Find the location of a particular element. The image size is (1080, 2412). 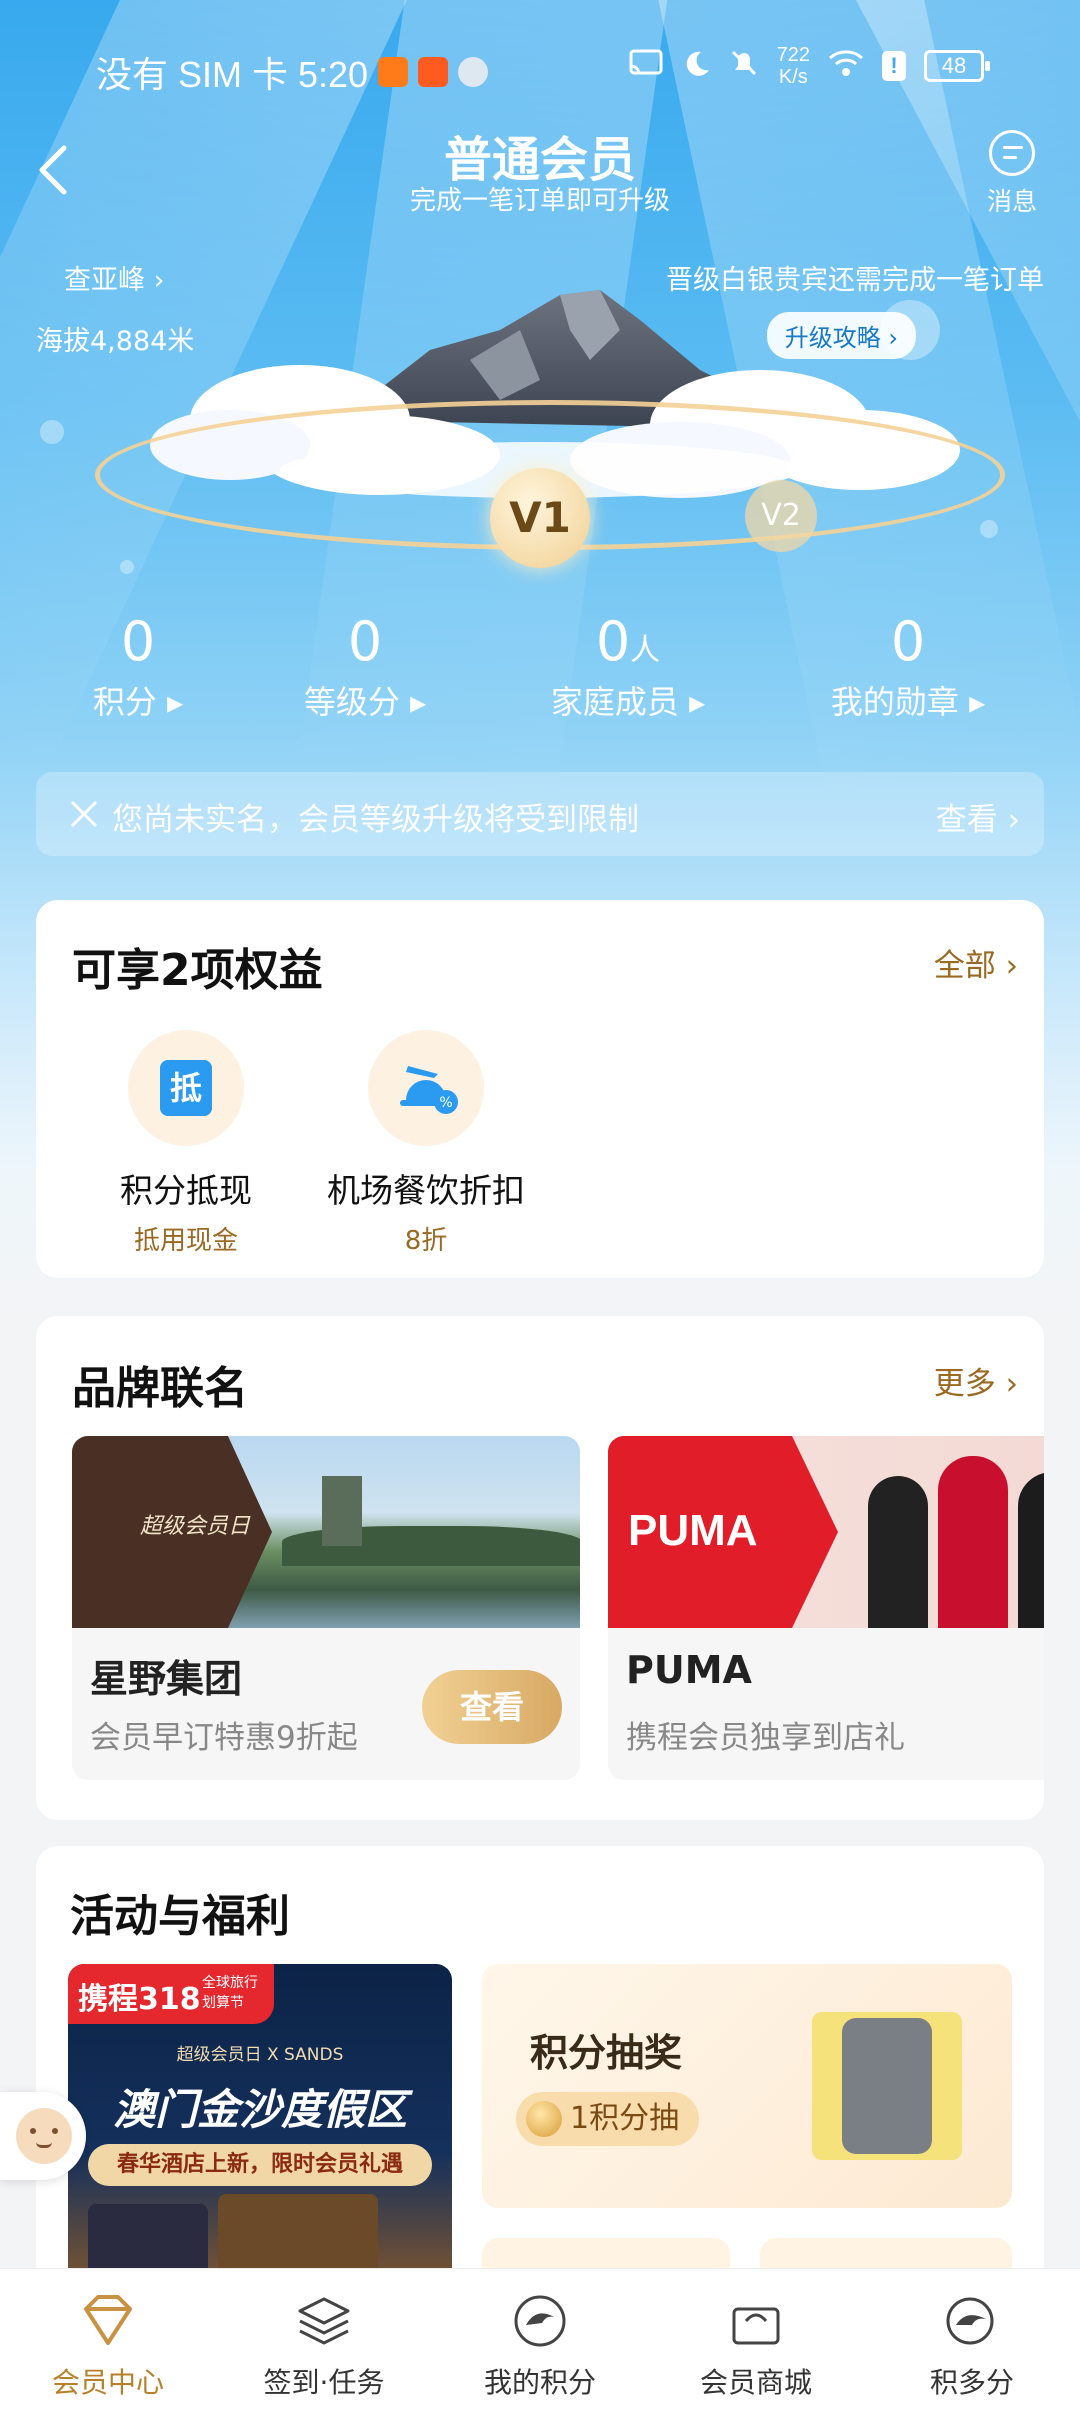

alert-icon: ! is located at coordinates (894, 66).